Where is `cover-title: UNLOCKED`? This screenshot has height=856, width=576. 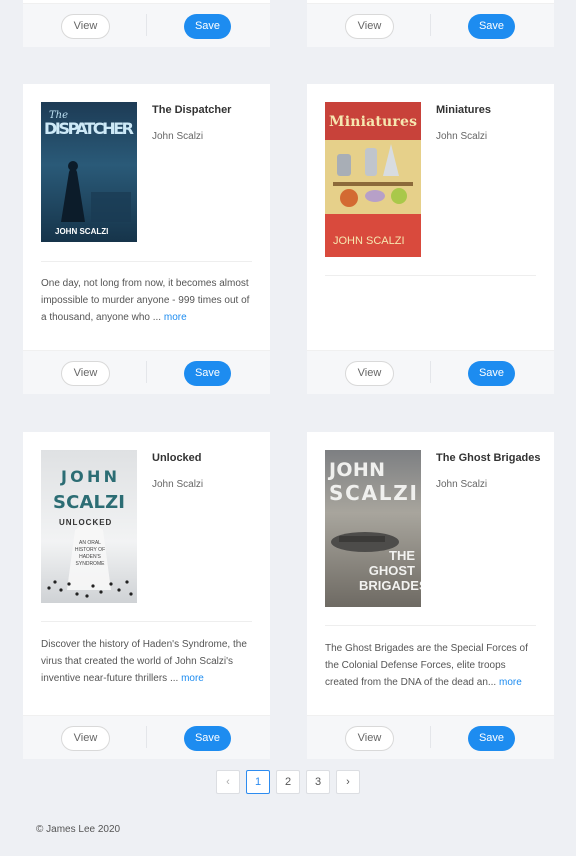 cover-title: UNLOCKED is located at coordinates (86, 522).